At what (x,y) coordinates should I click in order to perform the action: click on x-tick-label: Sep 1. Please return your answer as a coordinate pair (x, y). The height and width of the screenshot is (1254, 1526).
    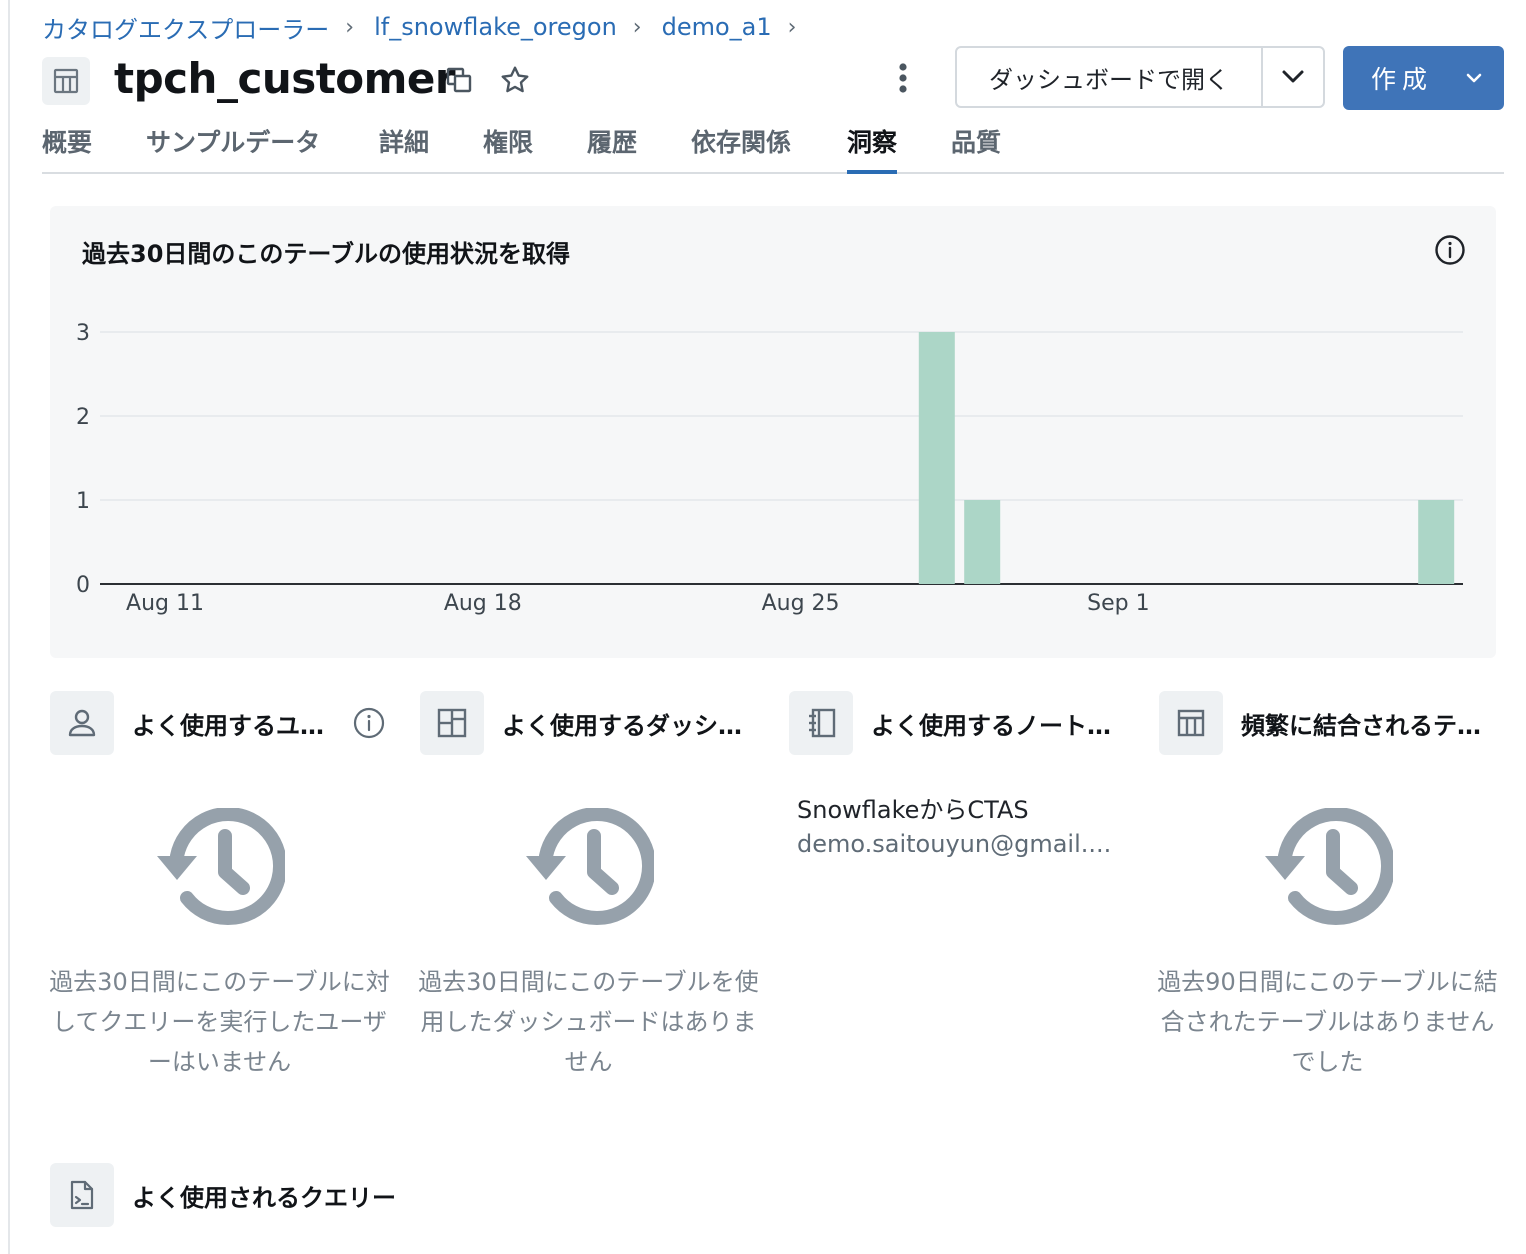
    Looking at the image, I should click on (1118, 603).